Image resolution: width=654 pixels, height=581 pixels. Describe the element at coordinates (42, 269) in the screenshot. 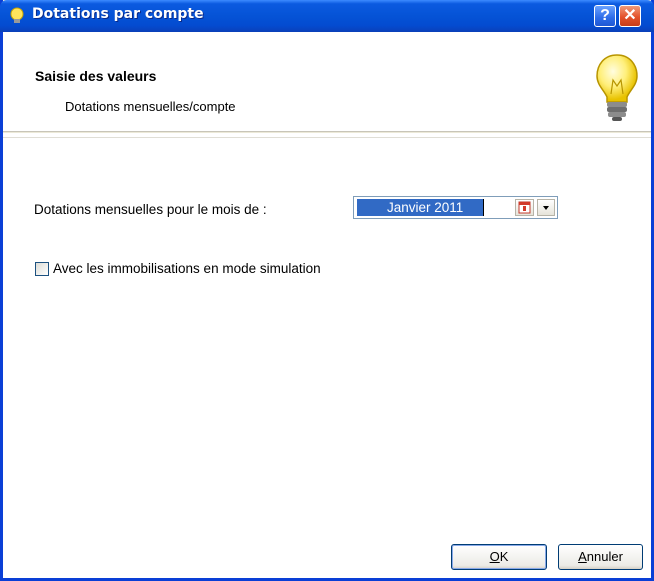

I see `simulation-checkbox` at that location.